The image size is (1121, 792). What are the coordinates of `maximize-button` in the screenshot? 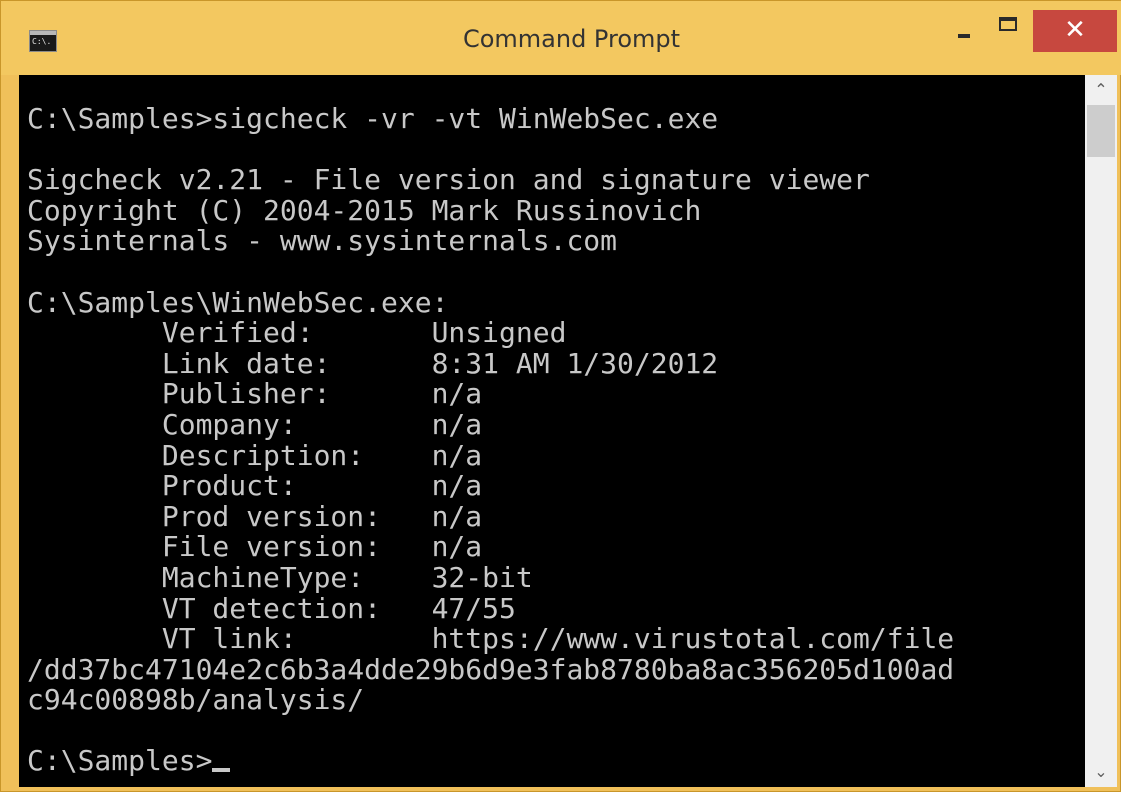 It's located at (1009, 31).